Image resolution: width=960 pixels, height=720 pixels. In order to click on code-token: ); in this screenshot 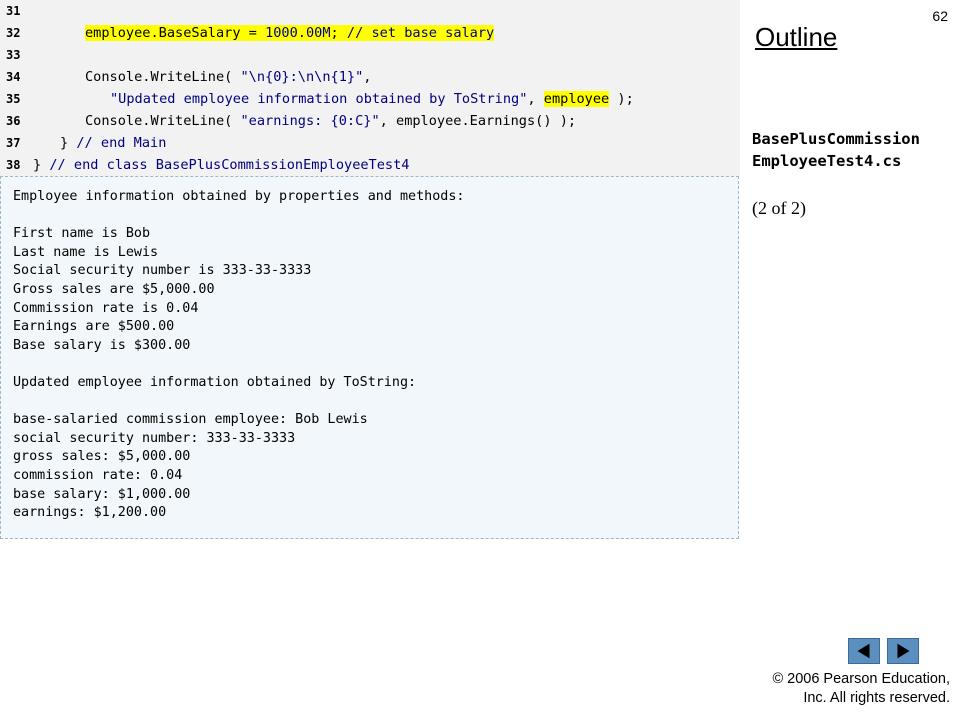, I will do `click(621, 99)`.